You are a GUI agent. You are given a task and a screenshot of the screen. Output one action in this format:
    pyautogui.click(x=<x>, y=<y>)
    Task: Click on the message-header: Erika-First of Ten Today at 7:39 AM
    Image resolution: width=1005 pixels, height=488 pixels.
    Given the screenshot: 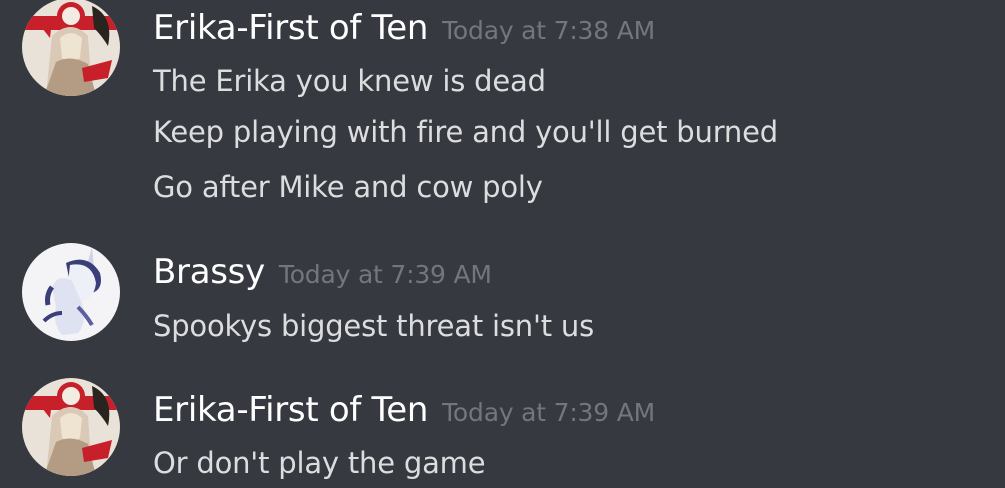 What is the action you would take?
    pyautogui.click(x=404, y=410)
    